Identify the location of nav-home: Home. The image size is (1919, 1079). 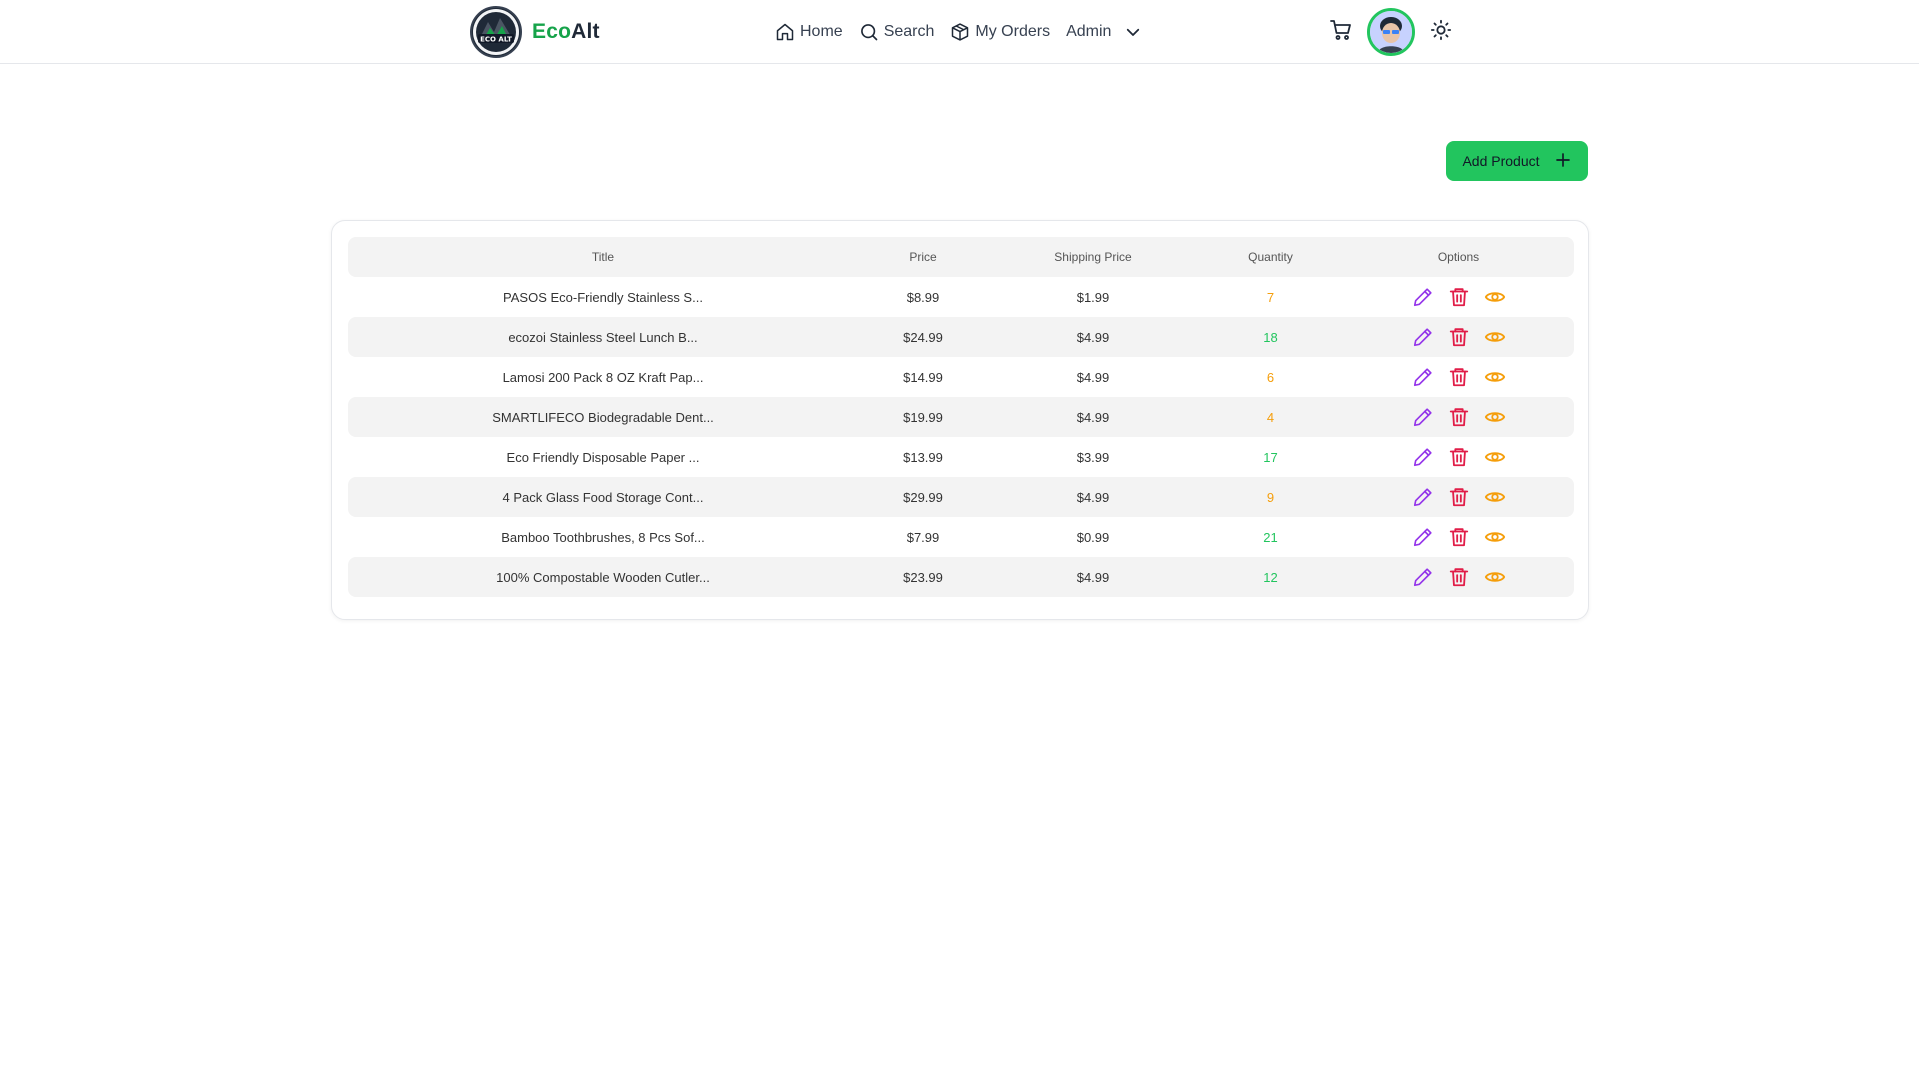
(809, 32).